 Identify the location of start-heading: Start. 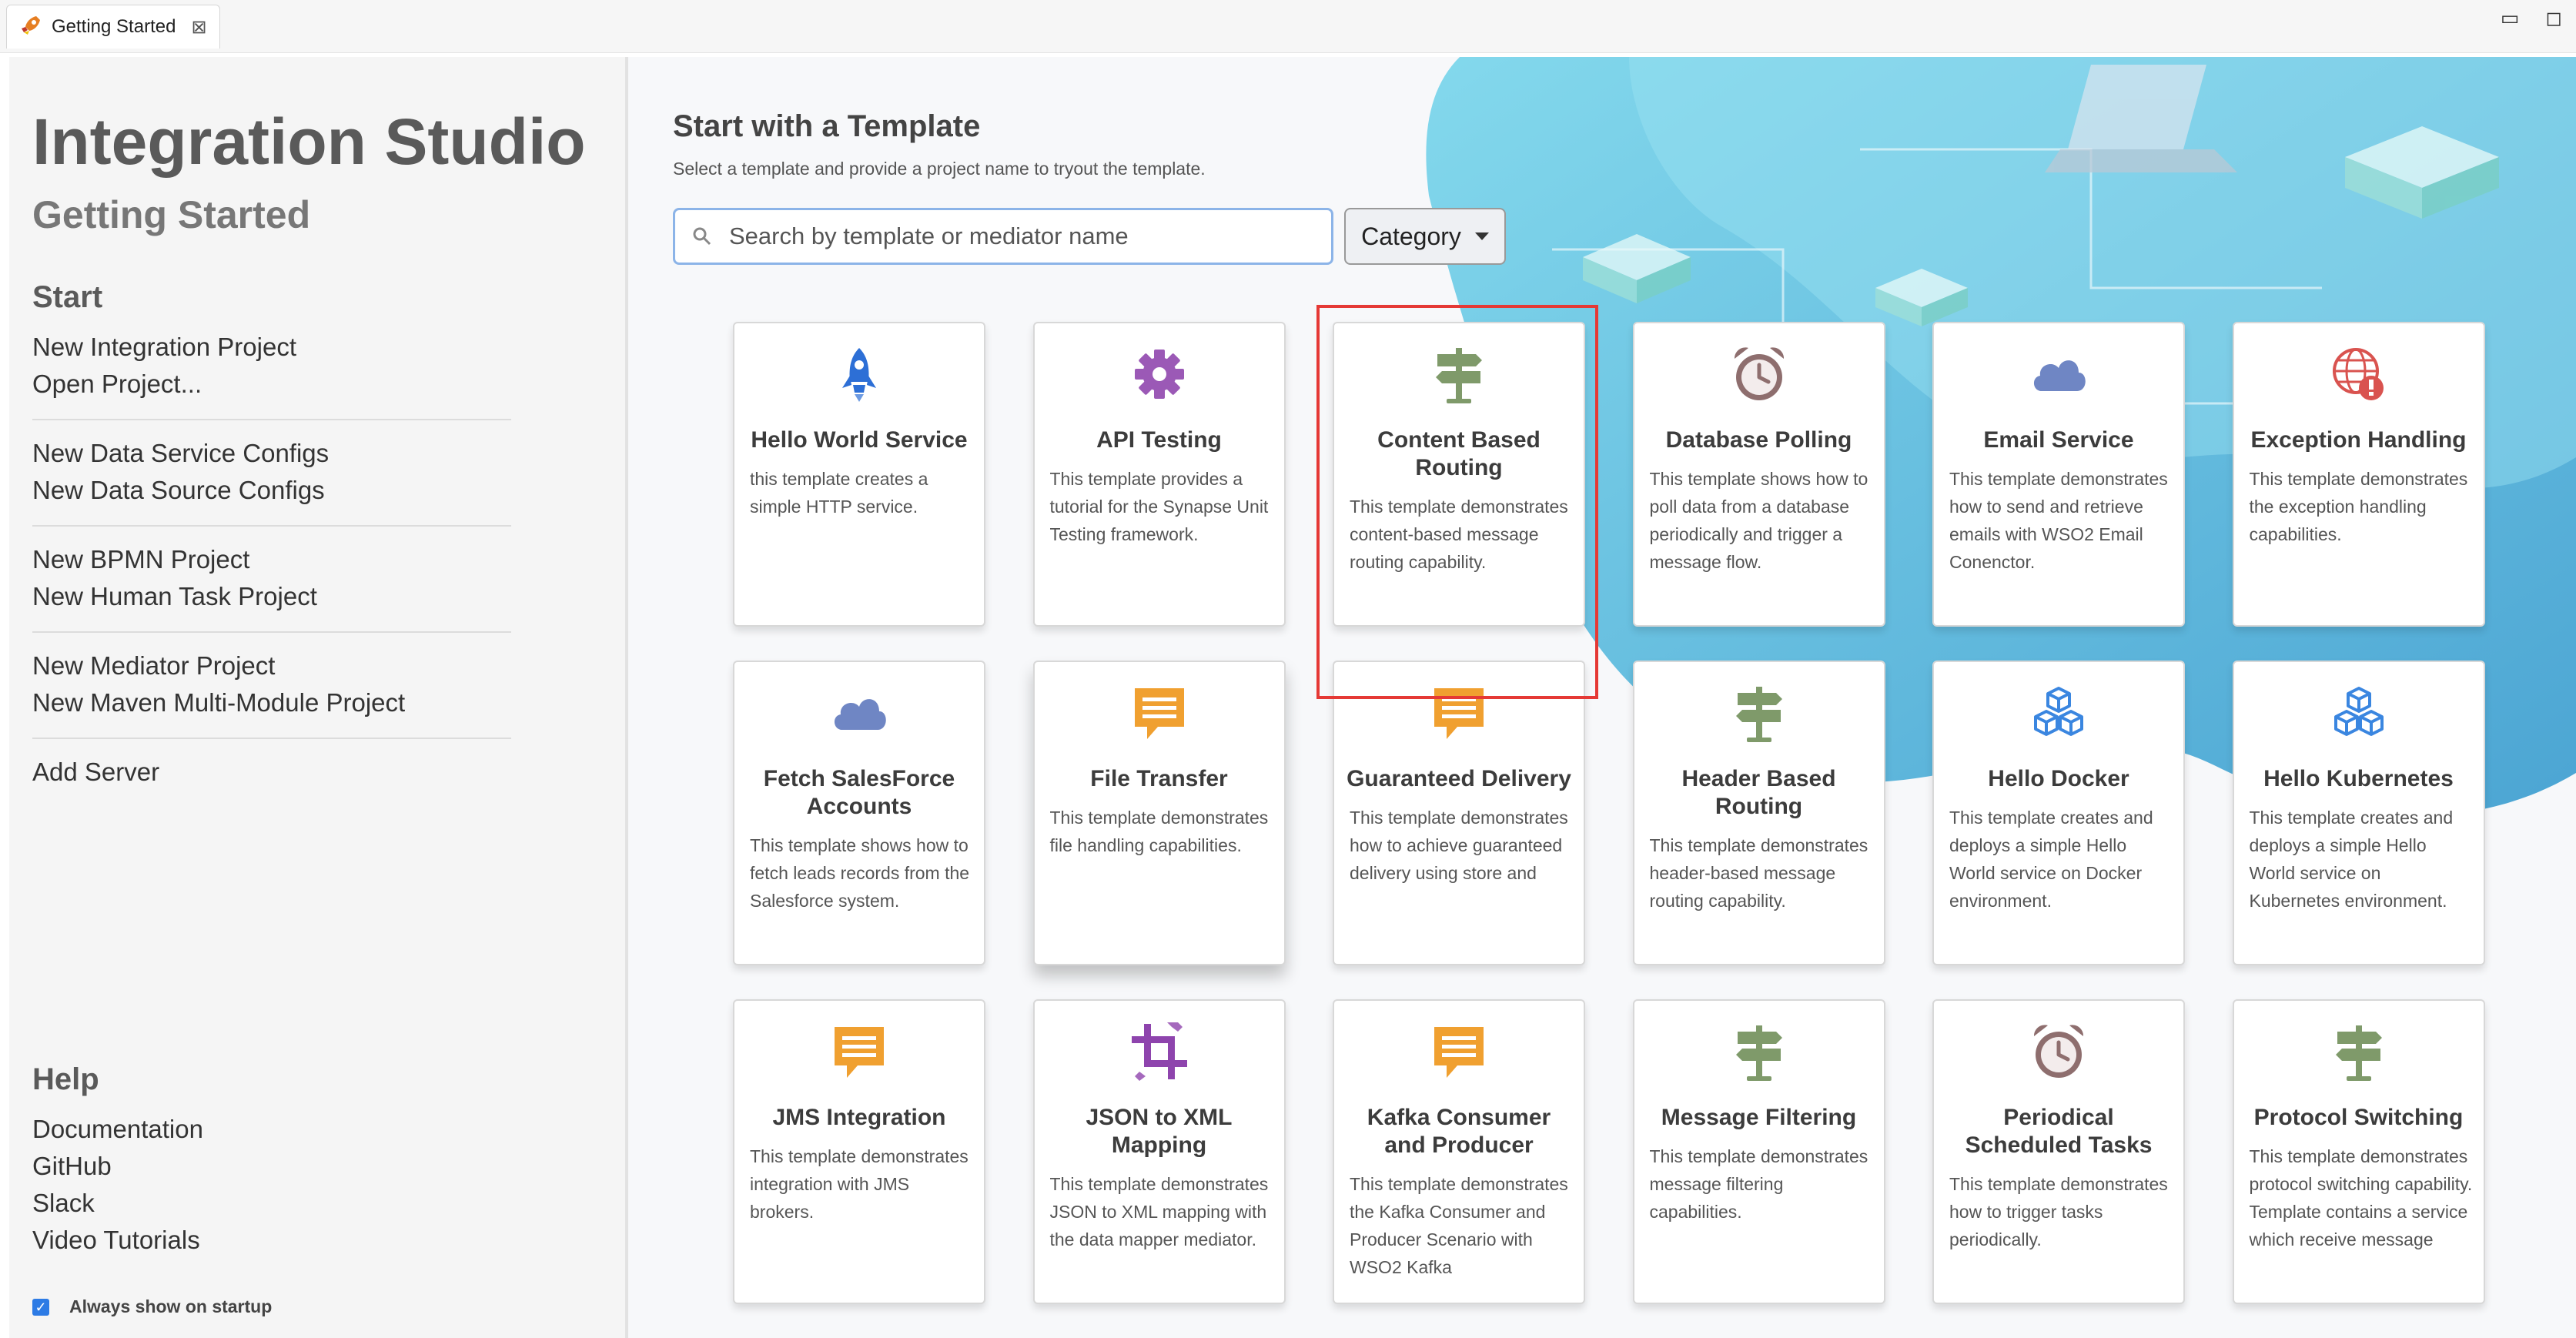
(67, 297).